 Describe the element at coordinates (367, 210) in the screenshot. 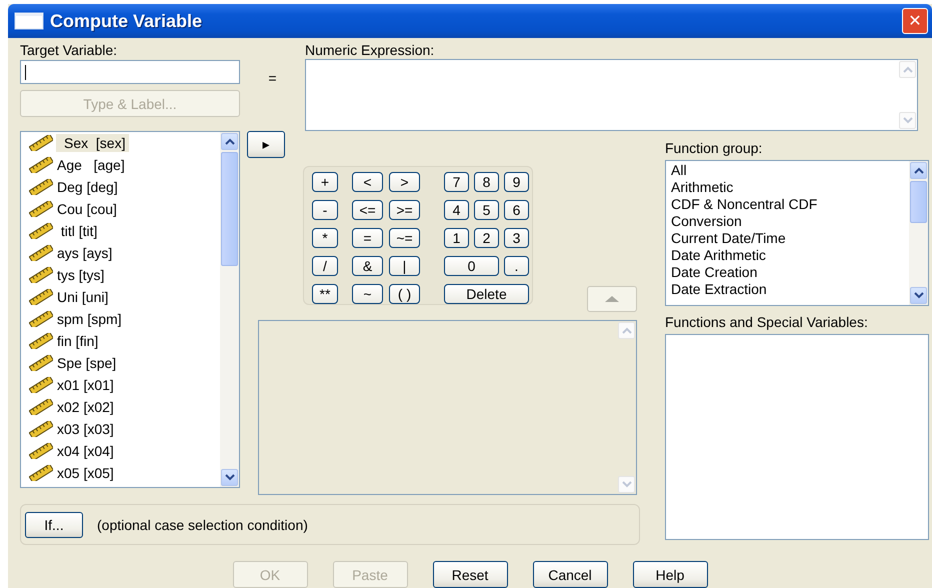

I see `keypad-key: <=` at that location.